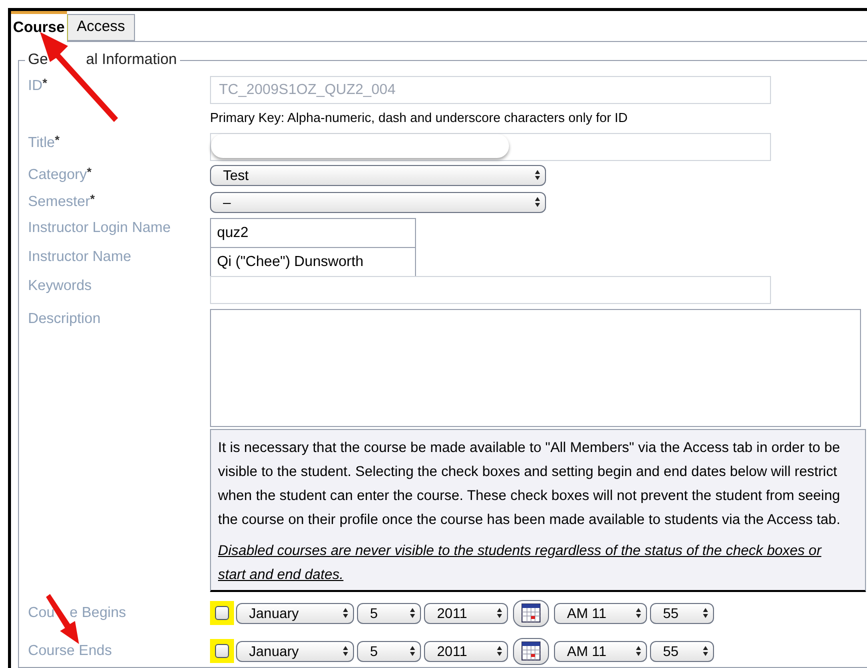 Image resolution: width=867 pixels, height=668 pixels. I want to click on field-label: ID, so click(35, 86).